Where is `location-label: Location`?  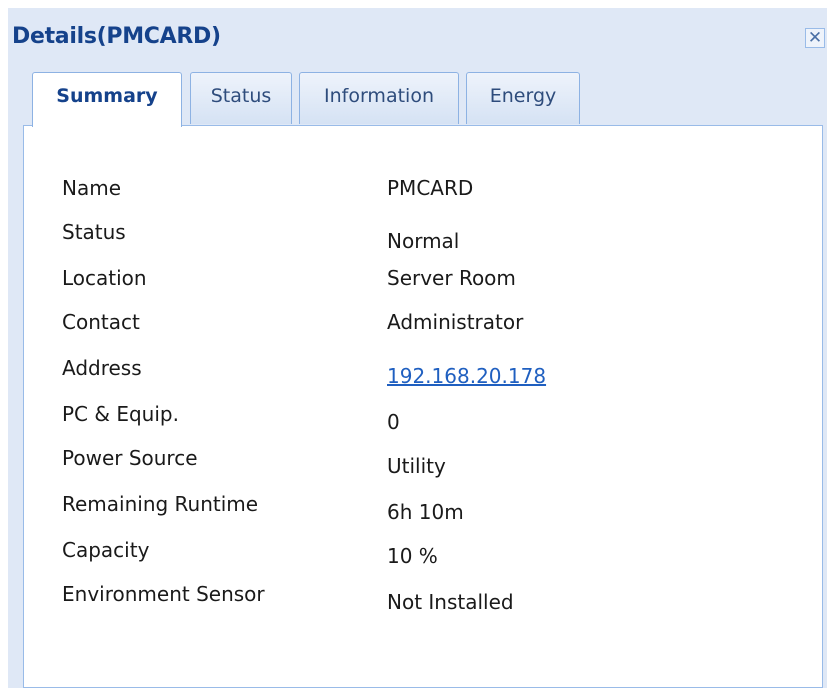 location-label: Location is located at coordinates (104, 278).